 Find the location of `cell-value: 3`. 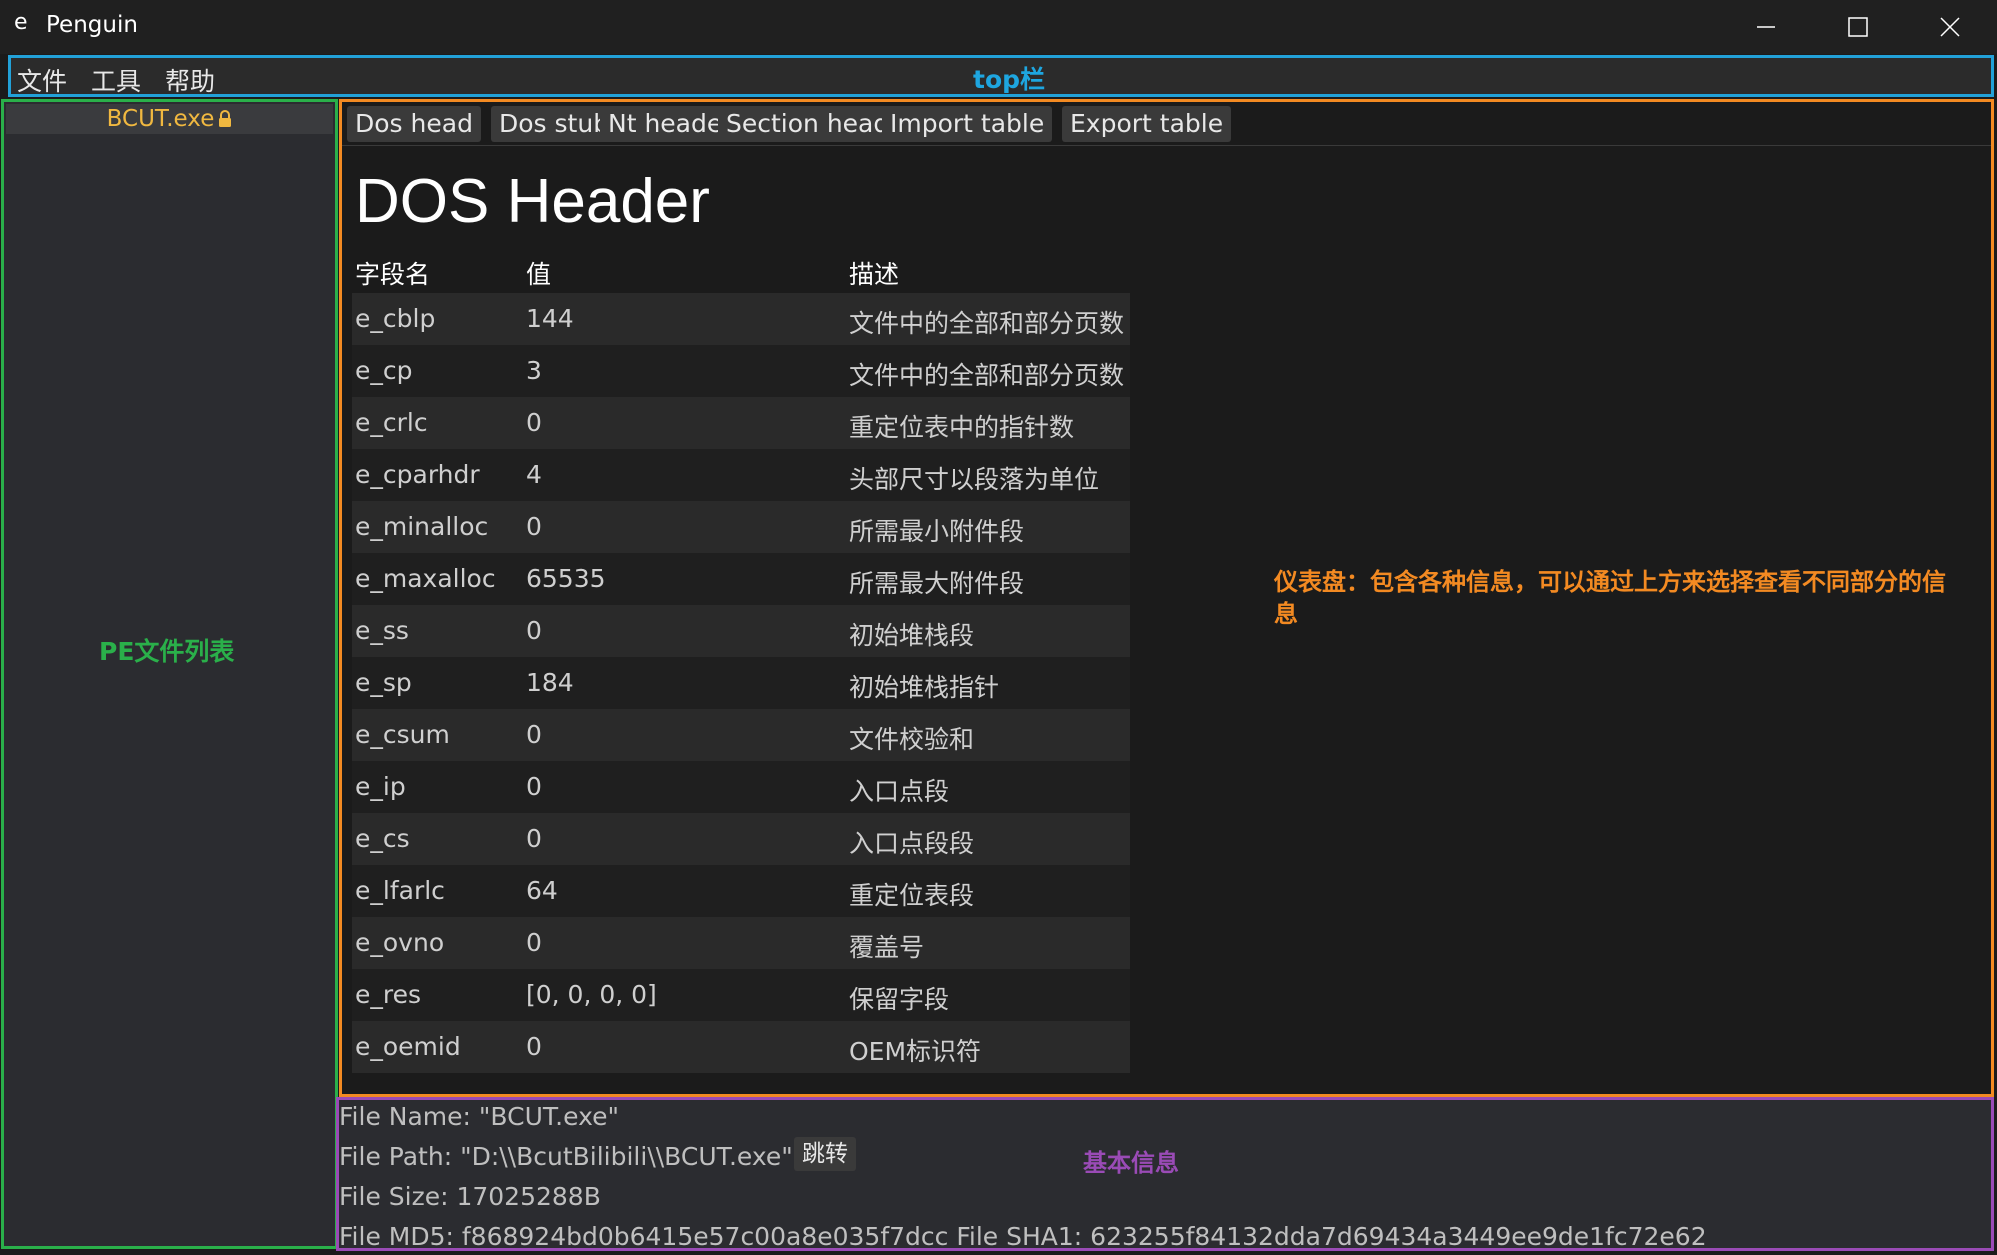

cell-value: 3 is located at coordinates (534, 370).